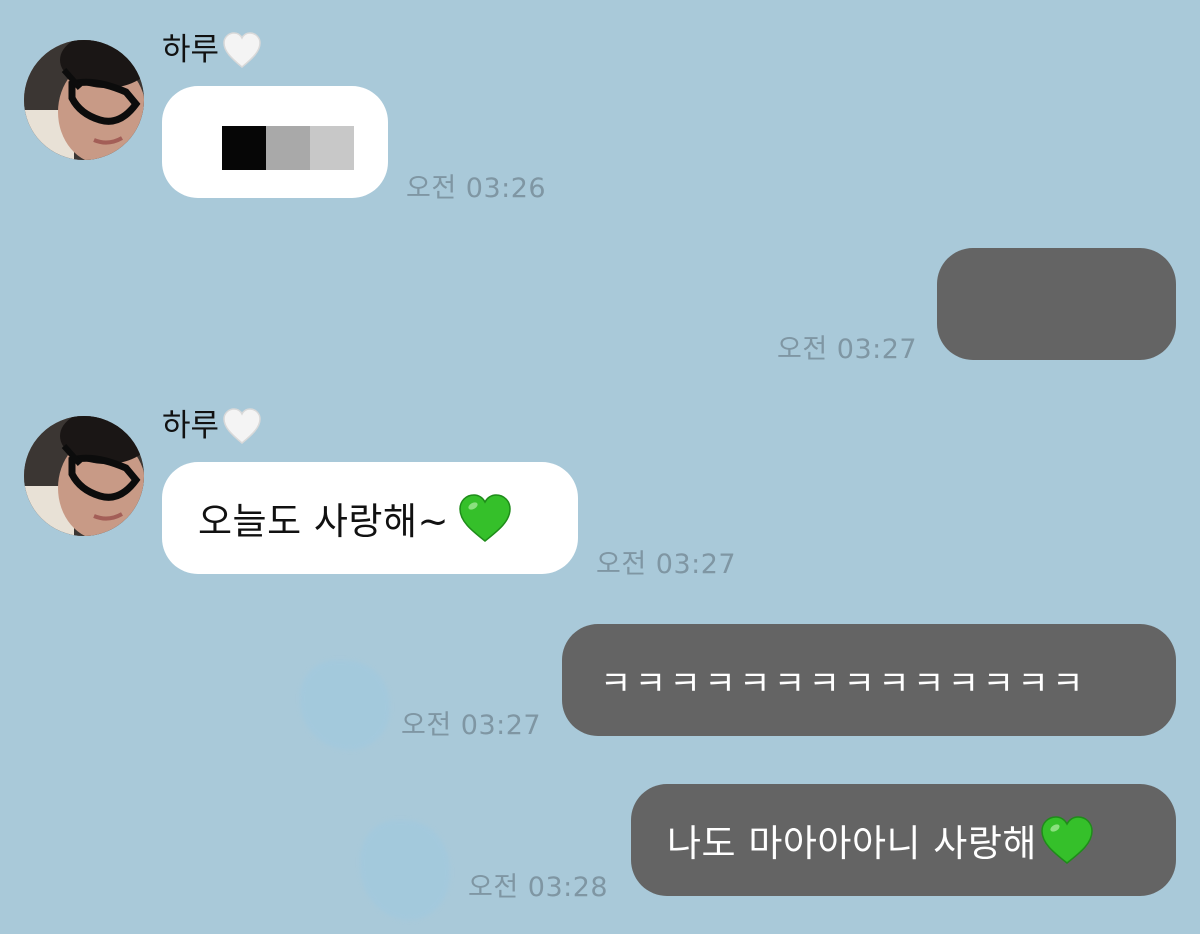  I want to click on message-timestamp: 오전 03:26, so click(476, 188).